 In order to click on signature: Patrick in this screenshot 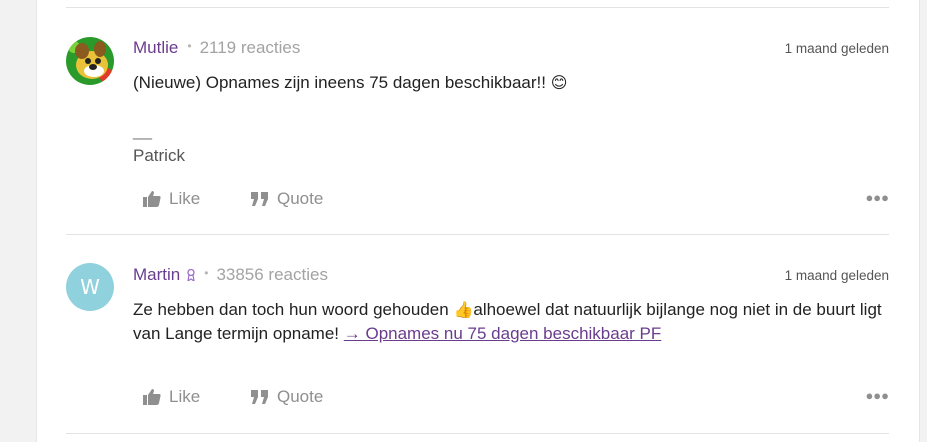, I will do `click(159, 155)`.